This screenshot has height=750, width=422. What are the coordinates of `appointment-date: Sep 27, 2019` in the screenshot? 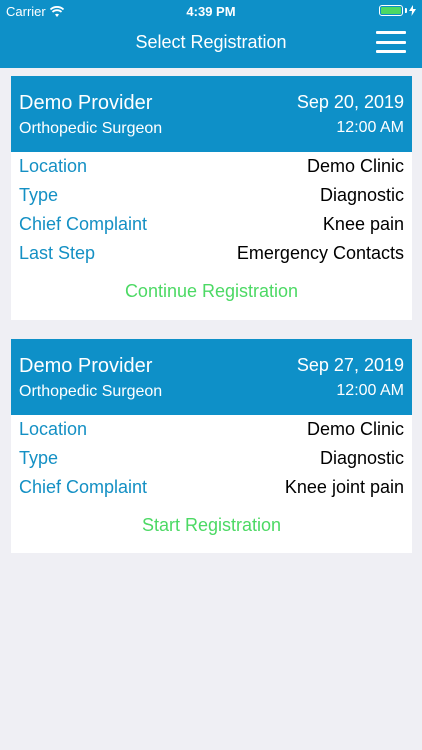 It's located at (350, 365).